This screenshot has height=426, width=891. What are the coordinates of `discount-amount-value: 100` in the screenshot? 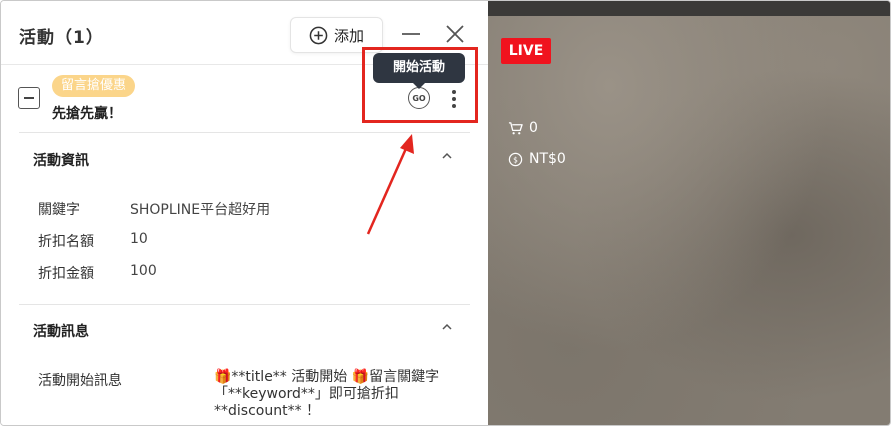 It's located at (143, 271).